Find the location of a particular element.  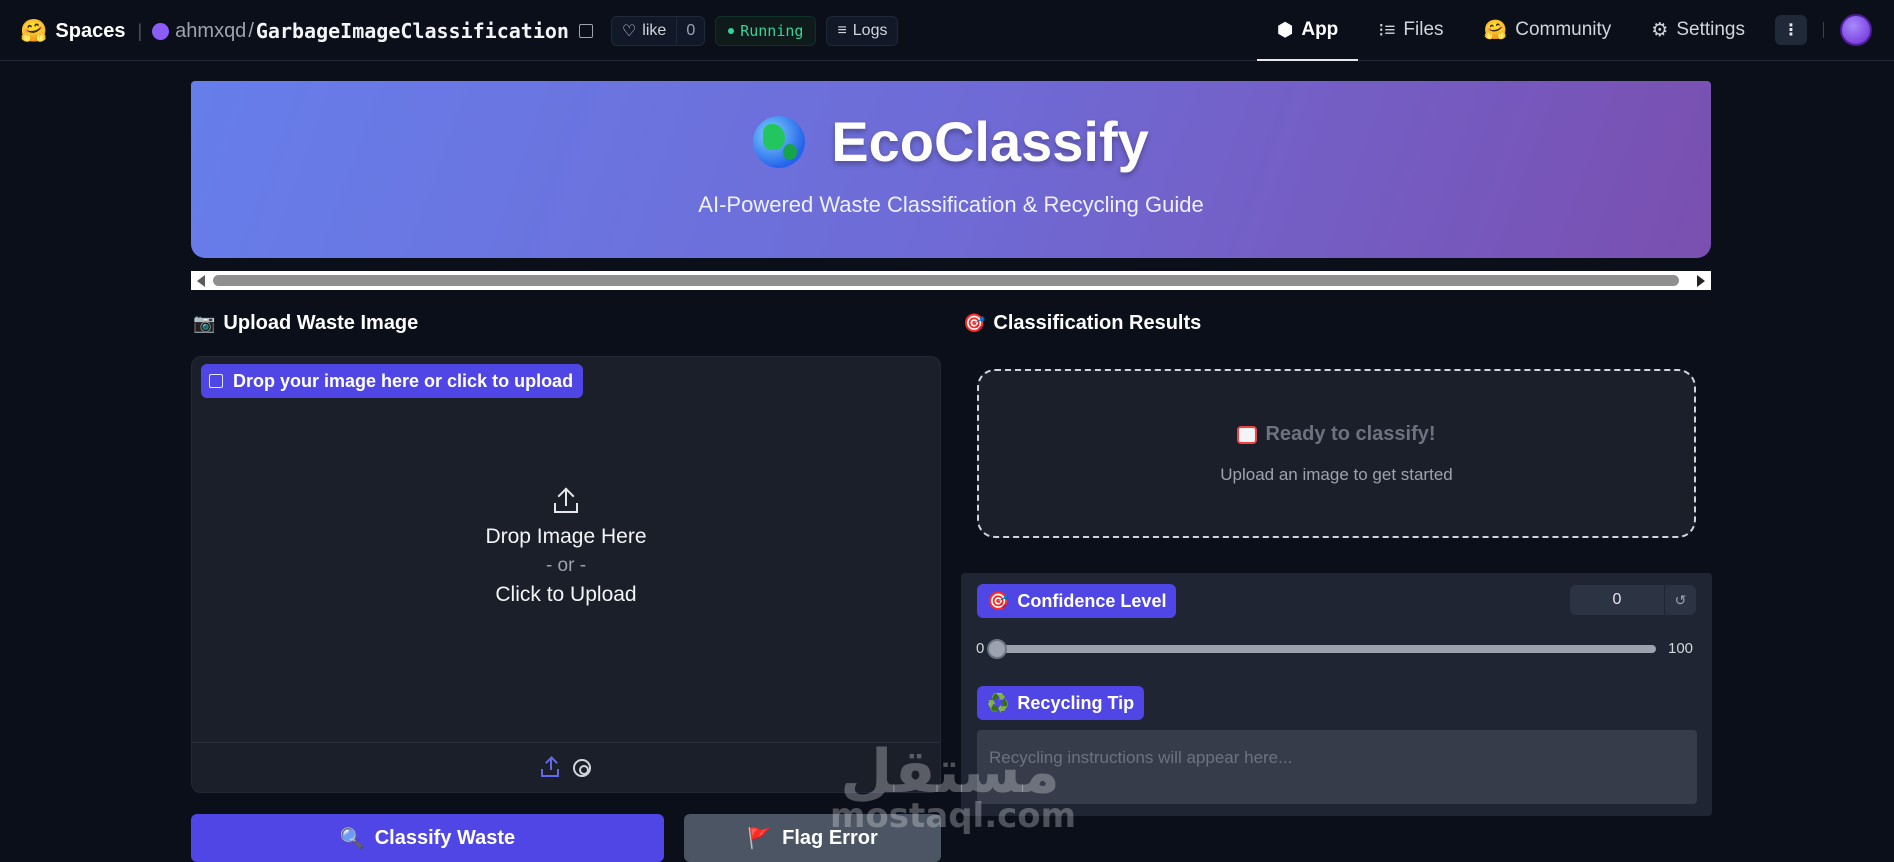

logs-label: Logs is located at coordinates (870, 30).